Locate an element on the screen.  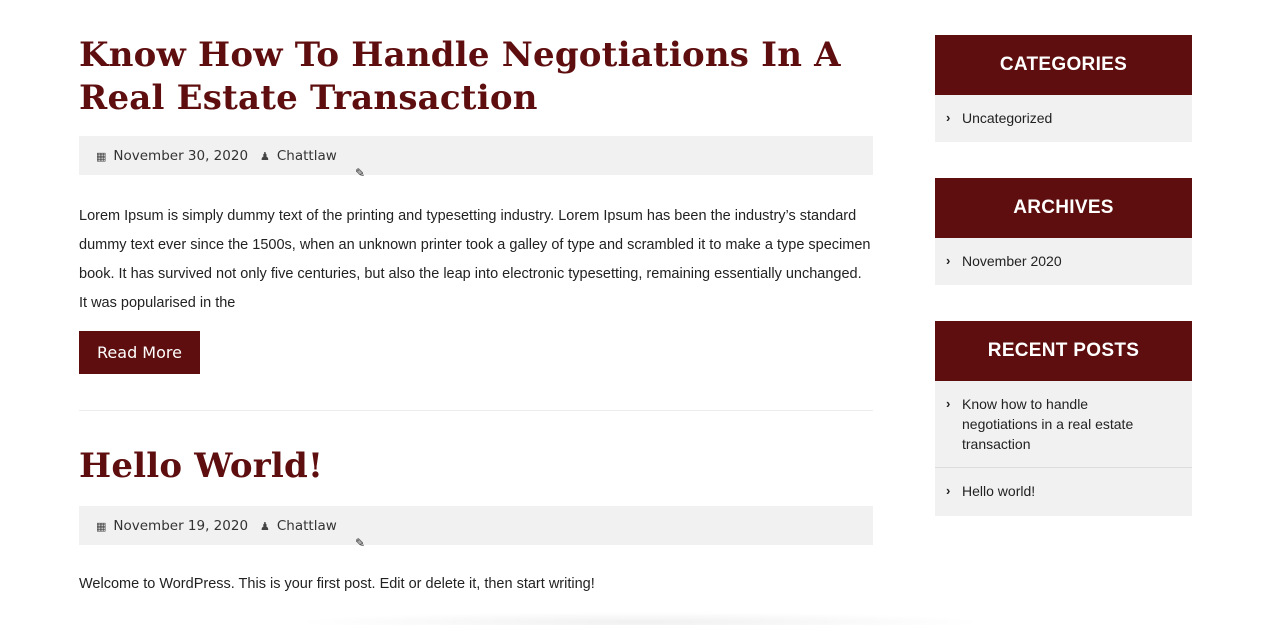
widget-title: ARCHIVES is located at coordinates (1063, 208).